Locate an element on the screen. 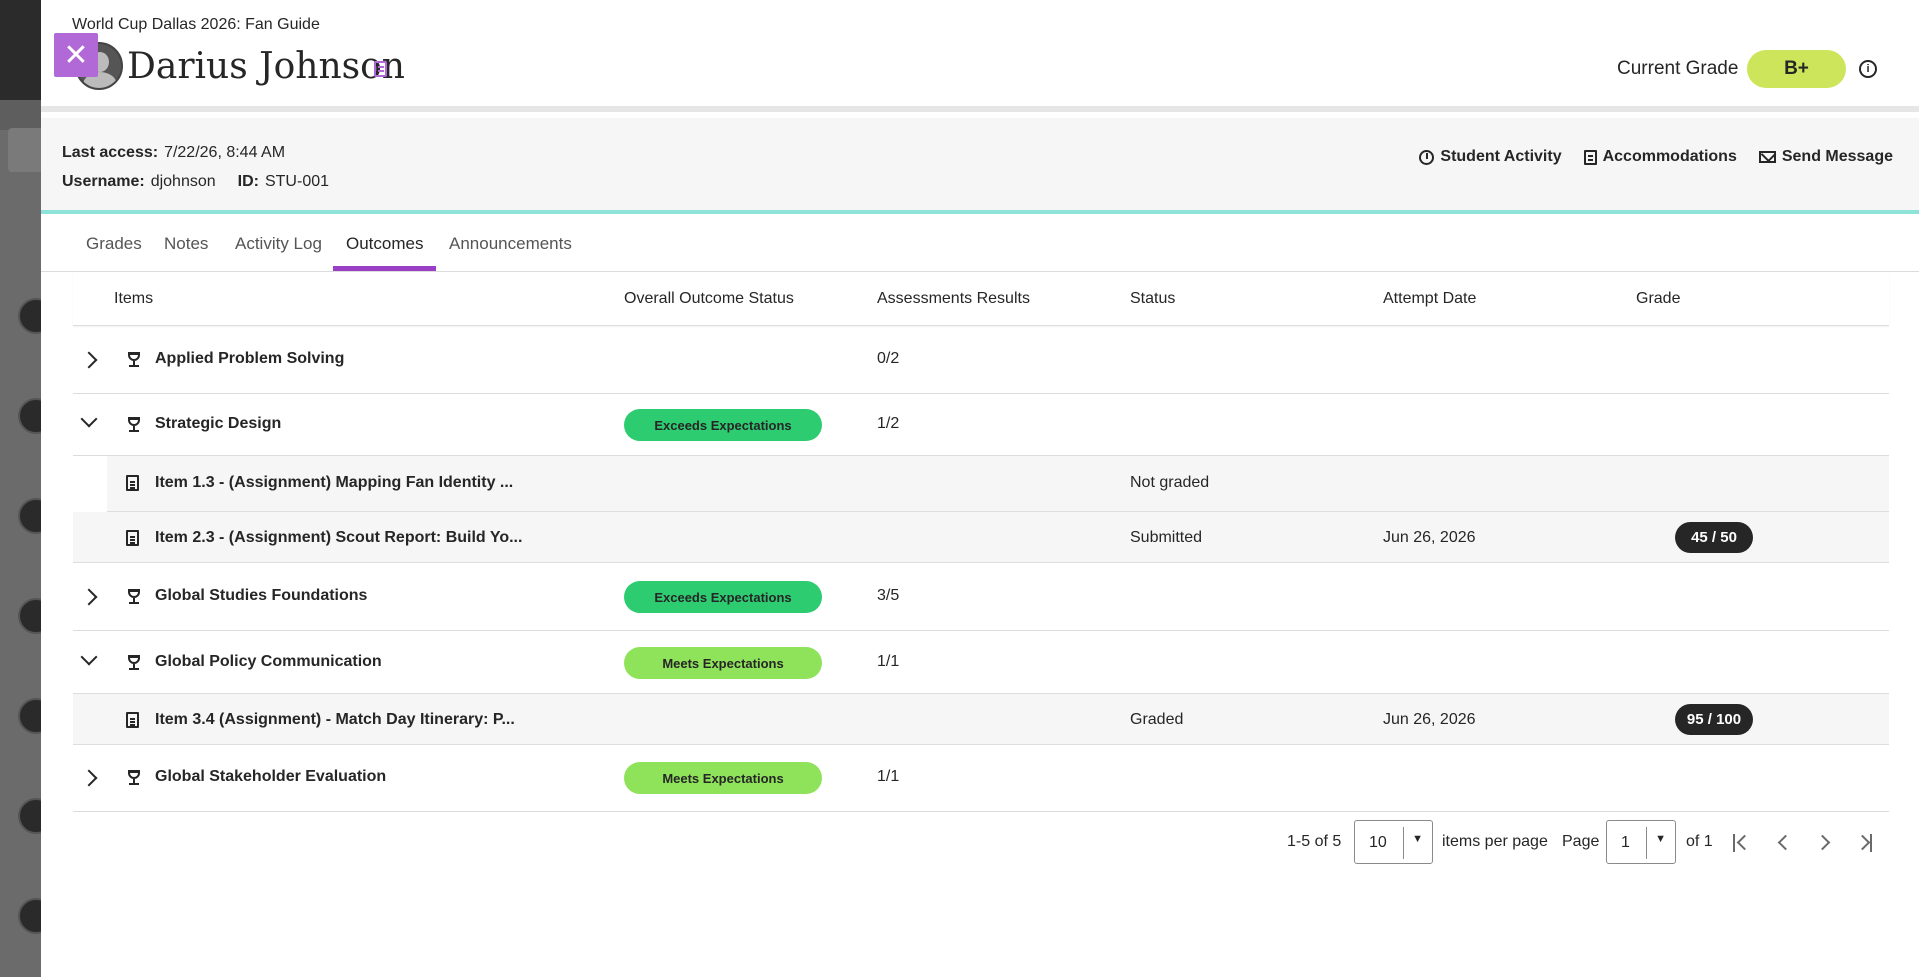 The height and width of the screenshot is (977, 1919). last-access-value: 7/22/26, 8:44 AM is located at coordinates (225, 152).